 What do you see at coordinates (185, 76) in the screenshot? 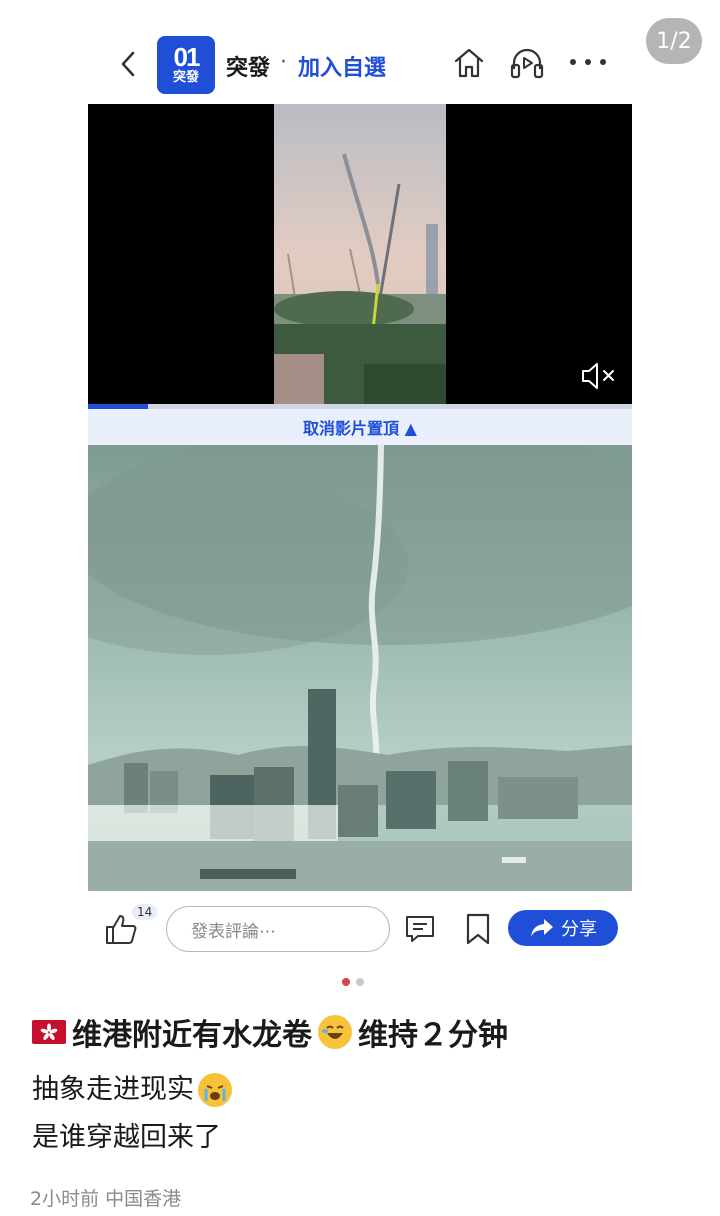
I see `logo-sub: 突發` at bounding box center [185, 76].